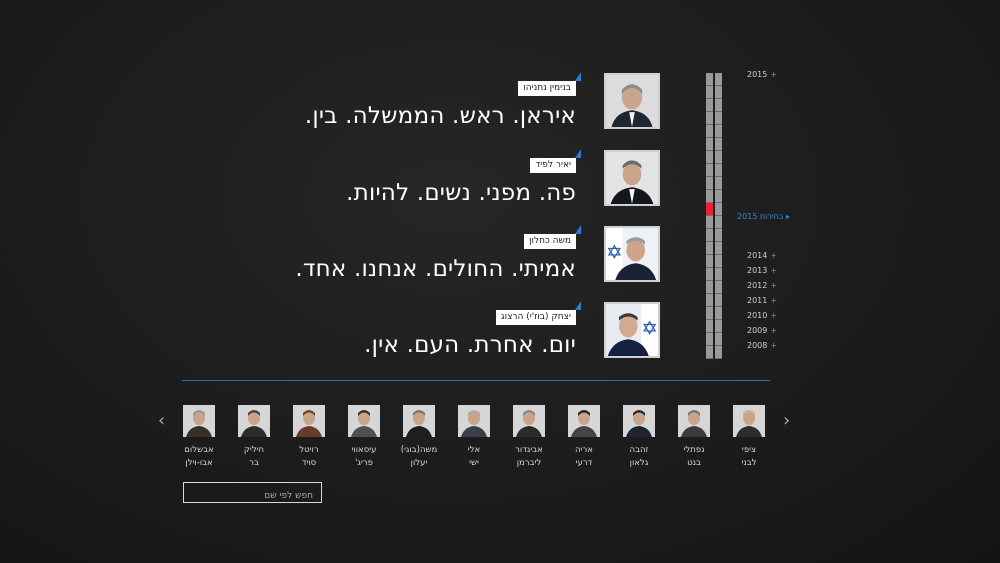 This screenshot has height=563, width=1000. Describe the element at coordinates (555, 161) in the screenshot. I see `speaker-name: יאיר לפיד` at that location.